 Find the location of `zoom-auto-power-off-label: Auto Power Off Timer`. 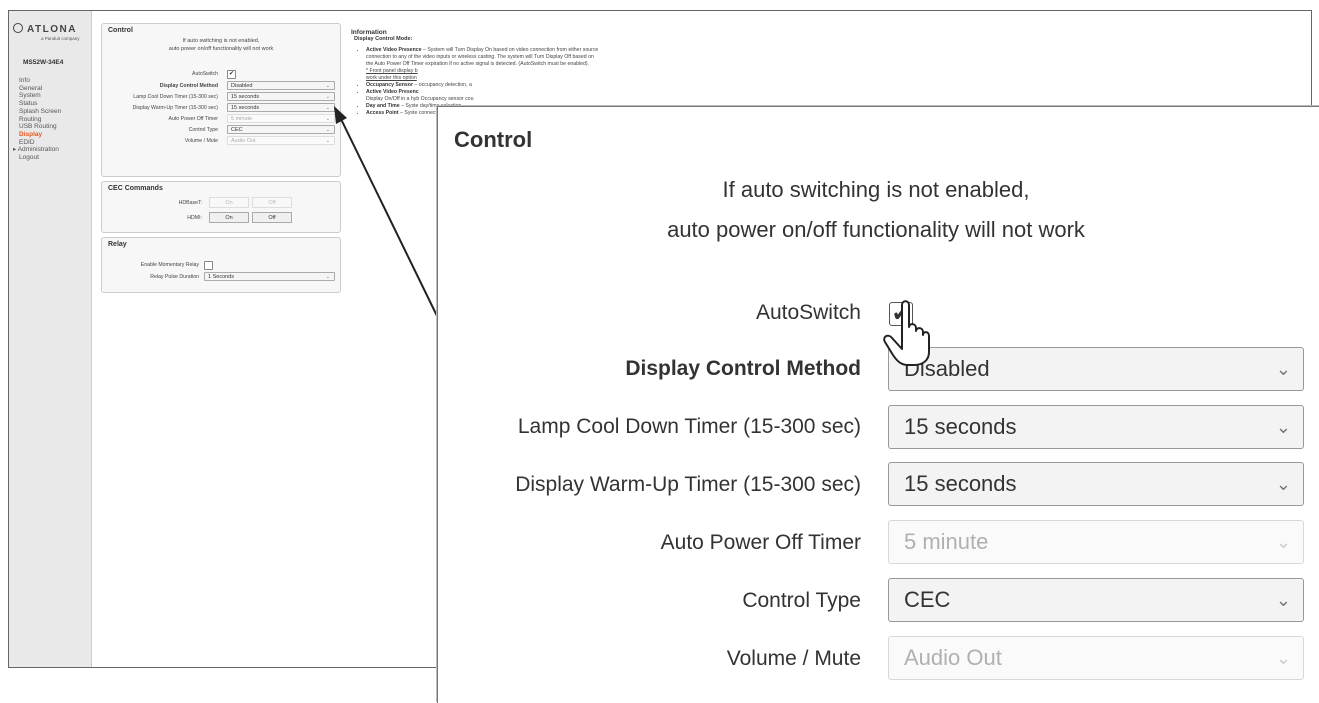

zoom-auto-power-off-label: Auto Power Off Timer is located at coordinates (760, 542).